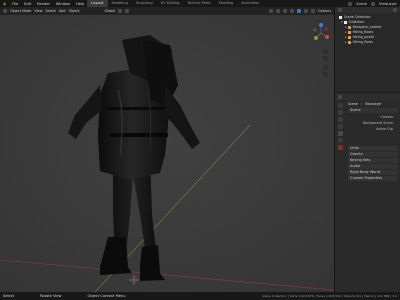  I want to click on output-tab-icon, so click(340, 119).